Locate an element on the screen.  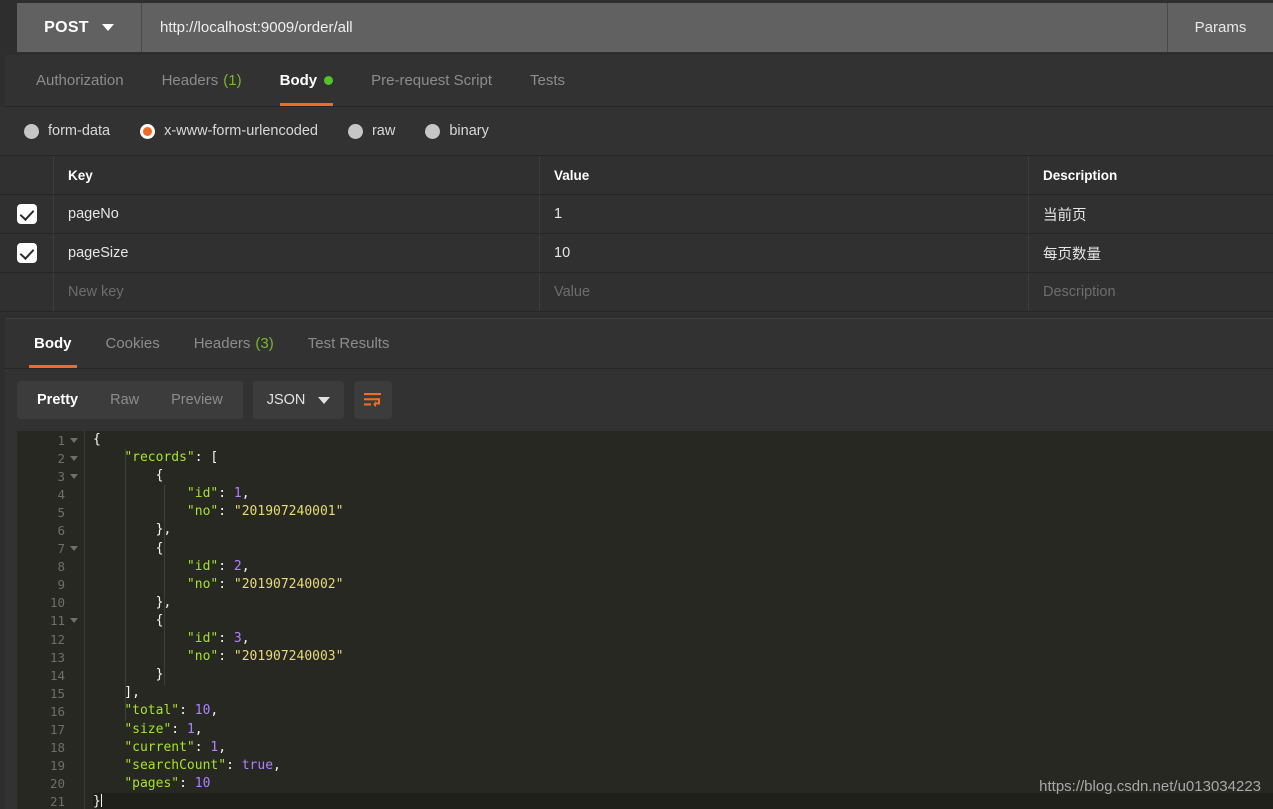
code-line: "id": 2, is located at coordinates (683, 567).